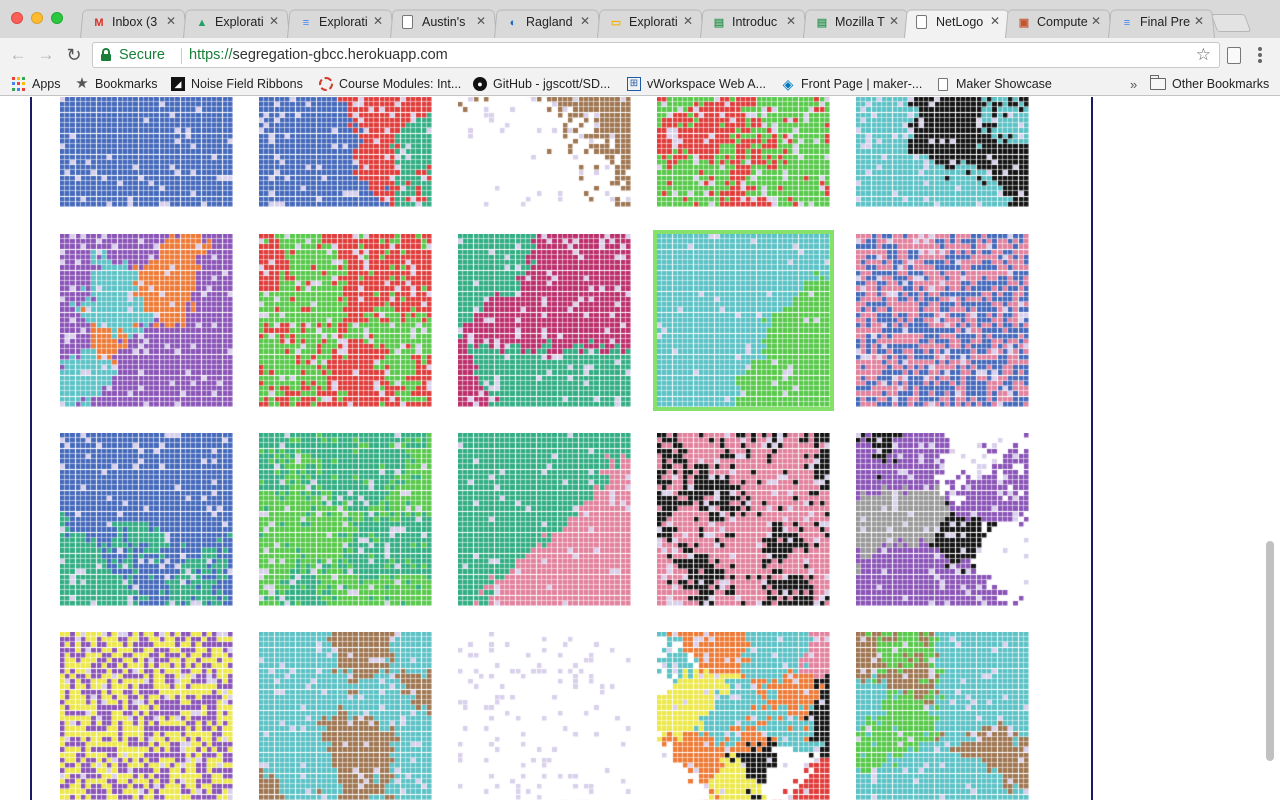  Describe the element at coordinates (202, 22) in the screenshot. I see `google-drive-icon: ▲` at that location.